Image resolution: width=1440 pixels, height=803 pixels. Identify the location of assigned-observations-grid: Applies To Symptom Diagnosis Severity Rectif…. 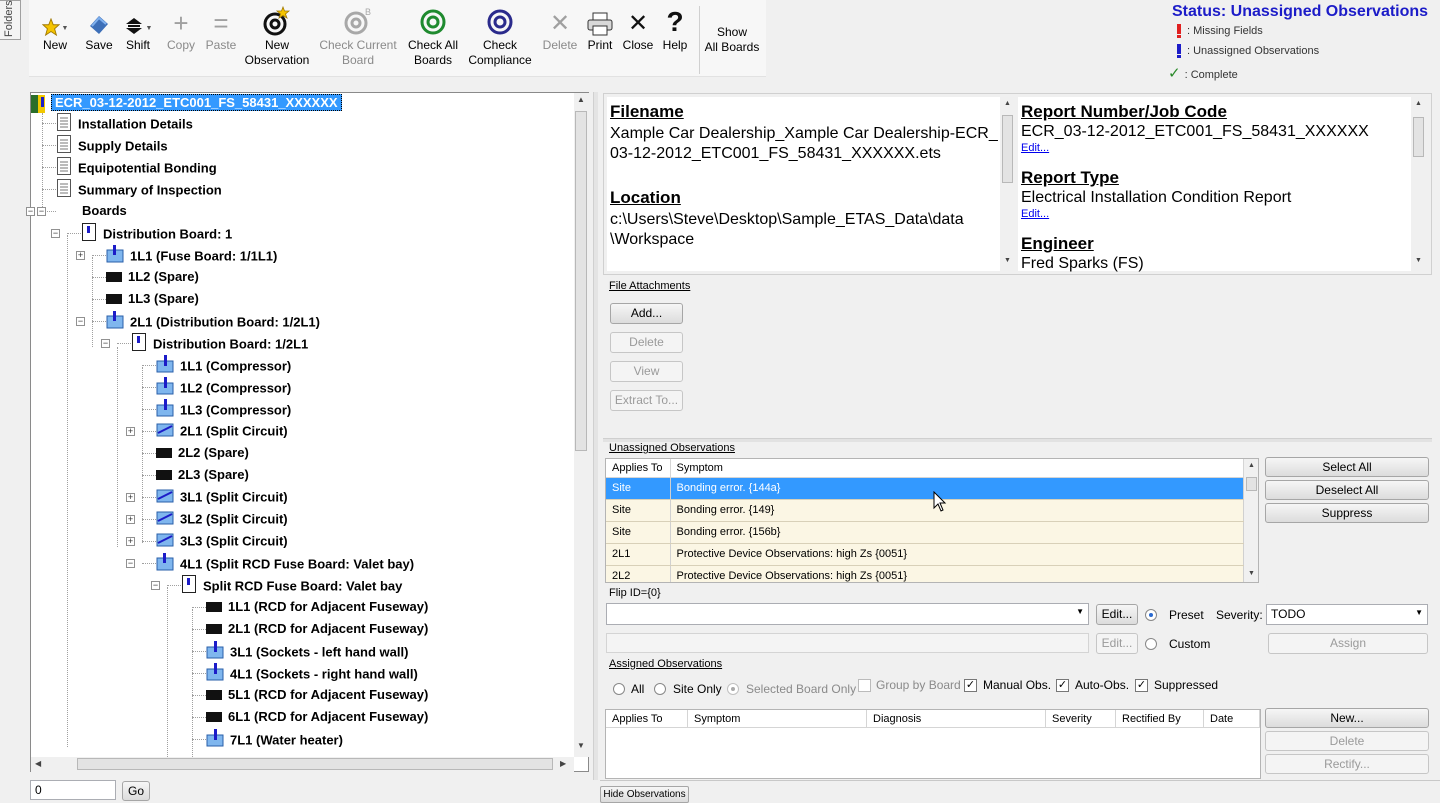
(933, 744).